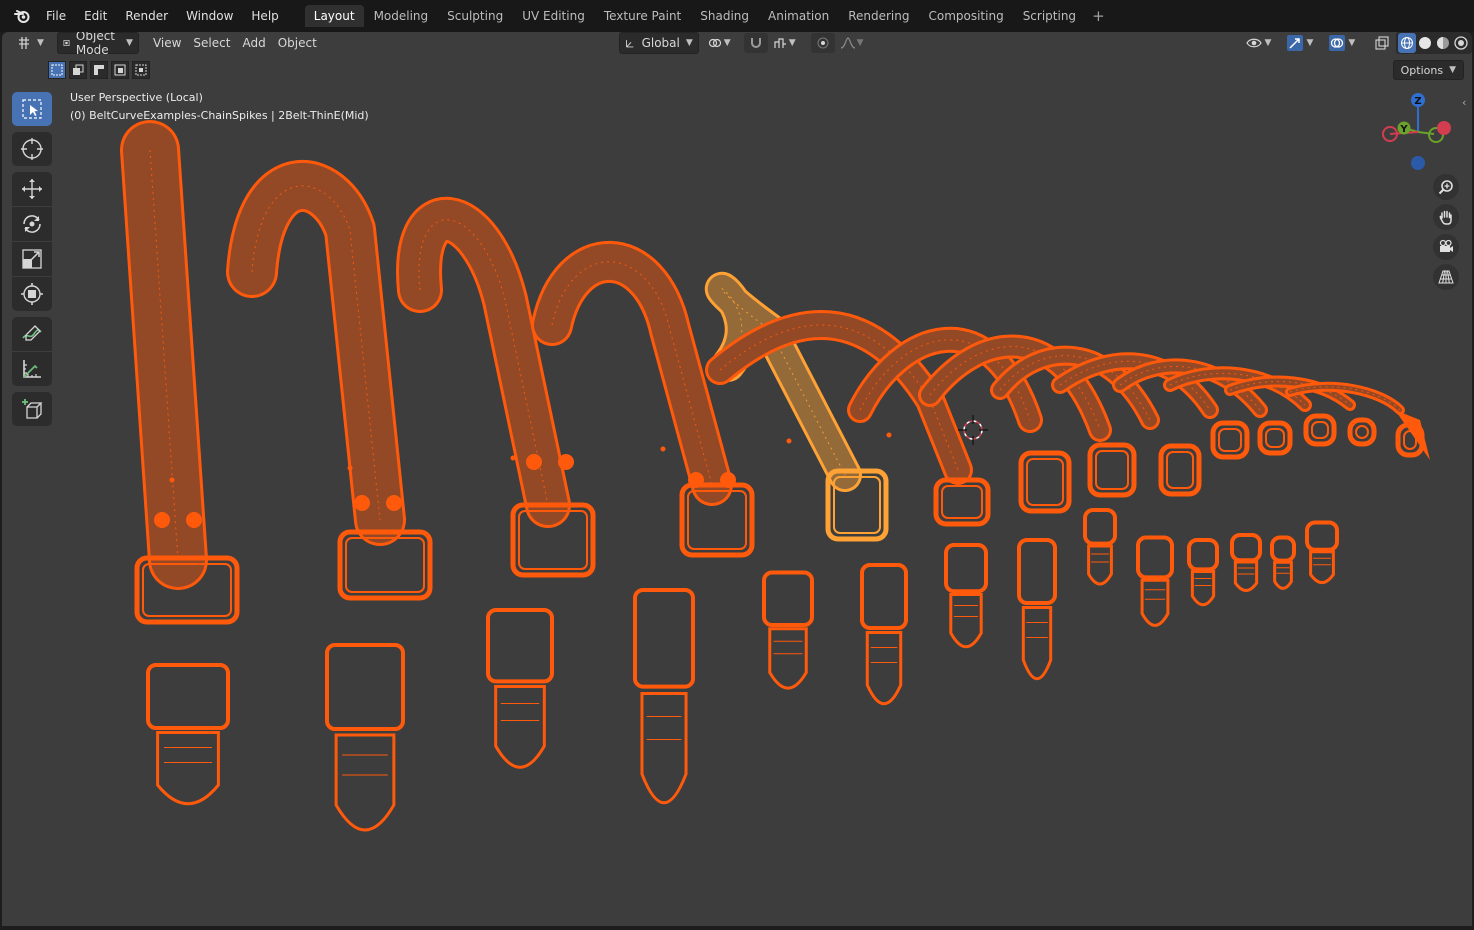 Image resolution: width=1474 pixels, height=930 pixels. Describe the element at coordinates (1422, 70) in the screenshot. I see `options-label: Options` at that location.